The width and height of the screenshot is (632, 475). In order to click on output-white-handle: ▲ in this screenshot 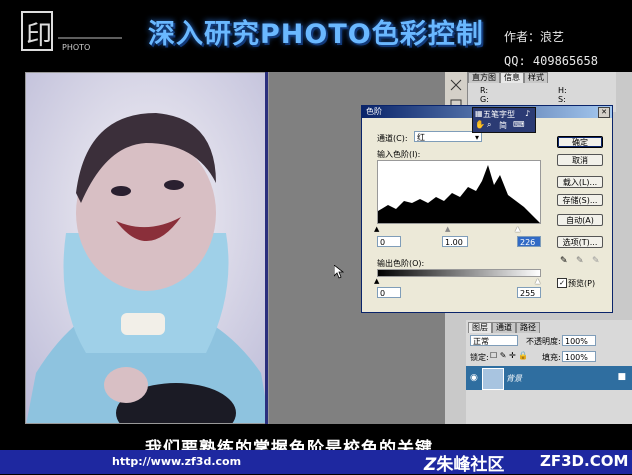, I will do `click(537, 281)`.